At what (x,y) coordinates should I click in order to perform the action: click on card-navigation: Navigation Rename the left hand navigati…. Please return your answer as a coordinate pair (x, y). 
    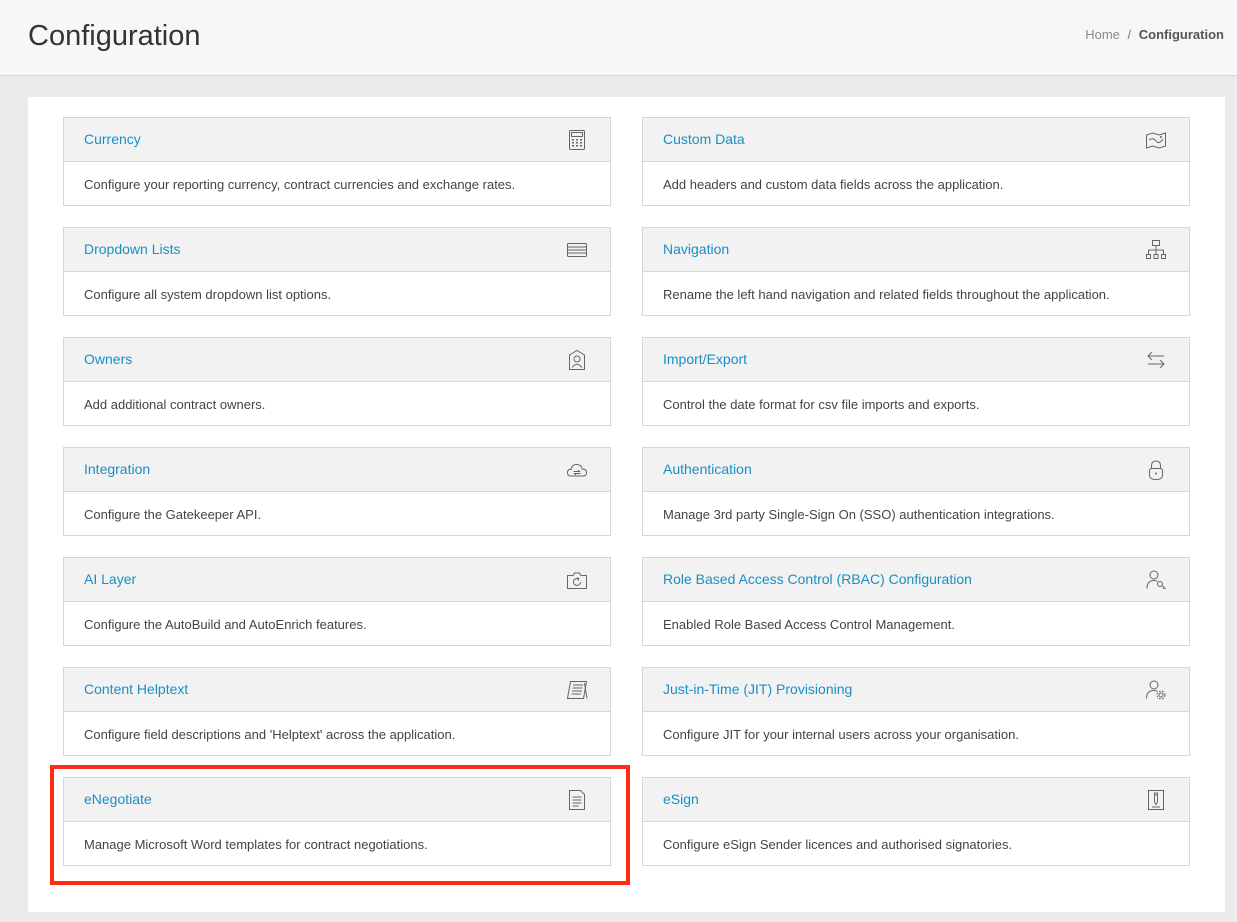
    Looking at the image, I should click on (916, 271).